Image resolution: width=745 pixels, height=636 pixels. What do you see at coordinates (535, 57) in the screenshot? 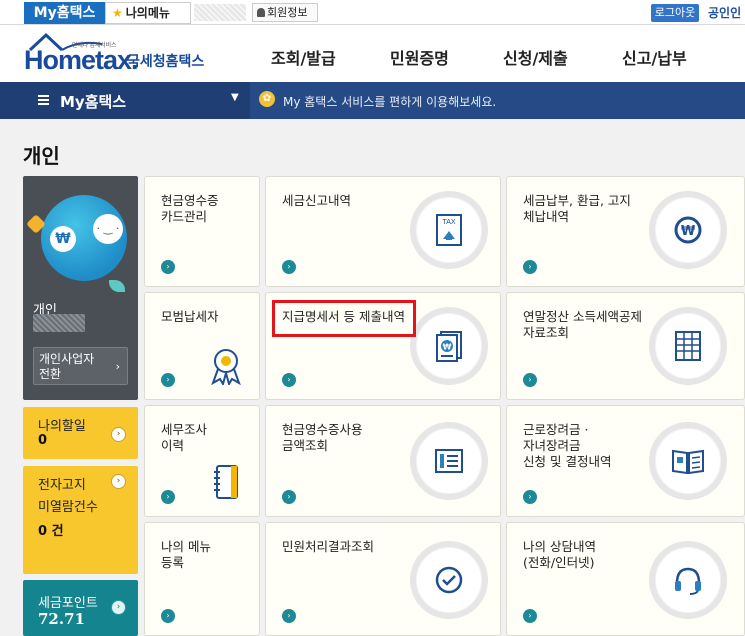
I see `gnb-application: 신청/제출` at bounding box center [535, 57].